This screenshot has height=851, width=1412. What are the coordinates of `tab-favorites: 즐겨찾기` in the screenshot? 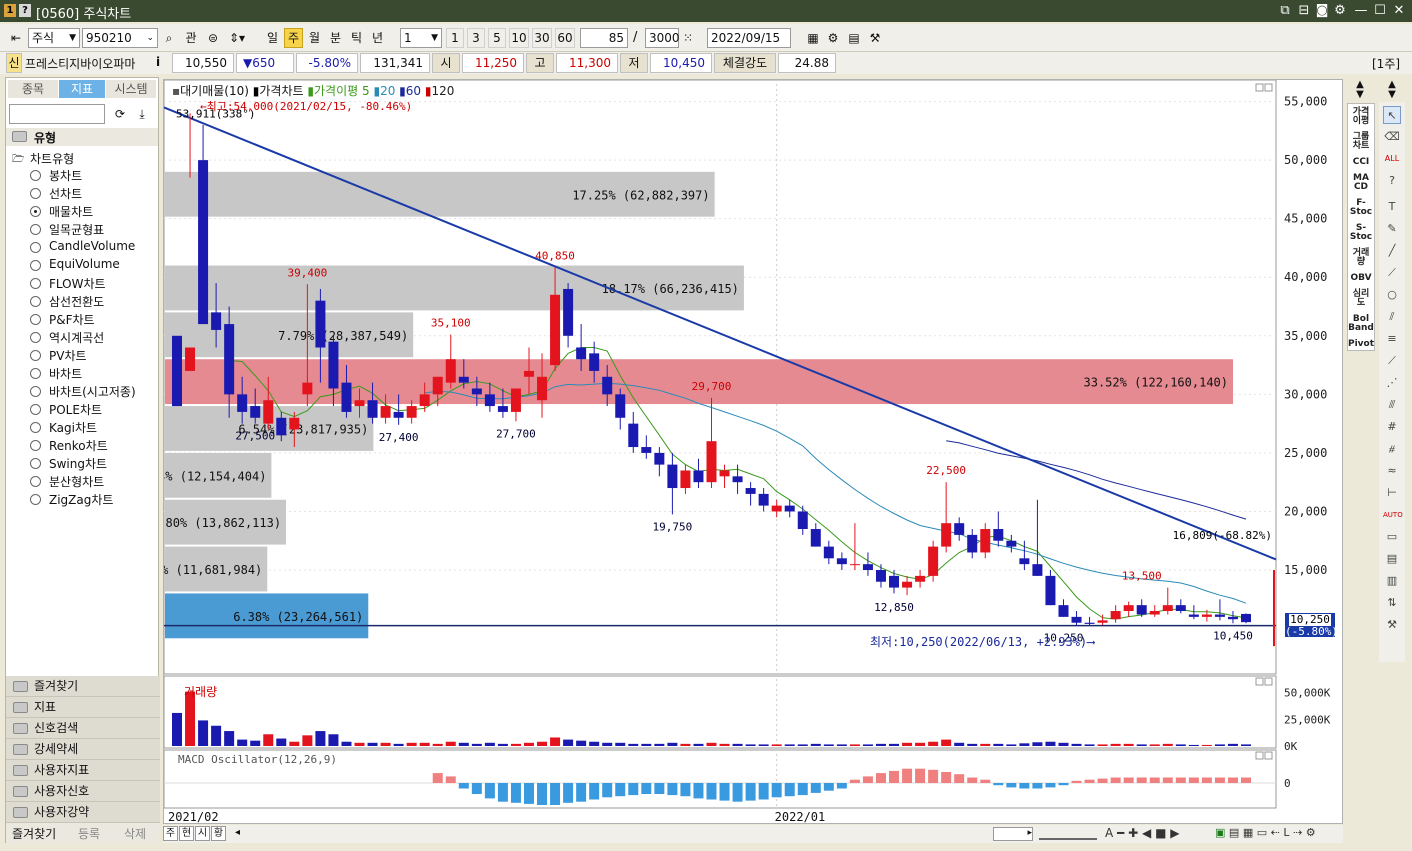 It's located at (34, 833).